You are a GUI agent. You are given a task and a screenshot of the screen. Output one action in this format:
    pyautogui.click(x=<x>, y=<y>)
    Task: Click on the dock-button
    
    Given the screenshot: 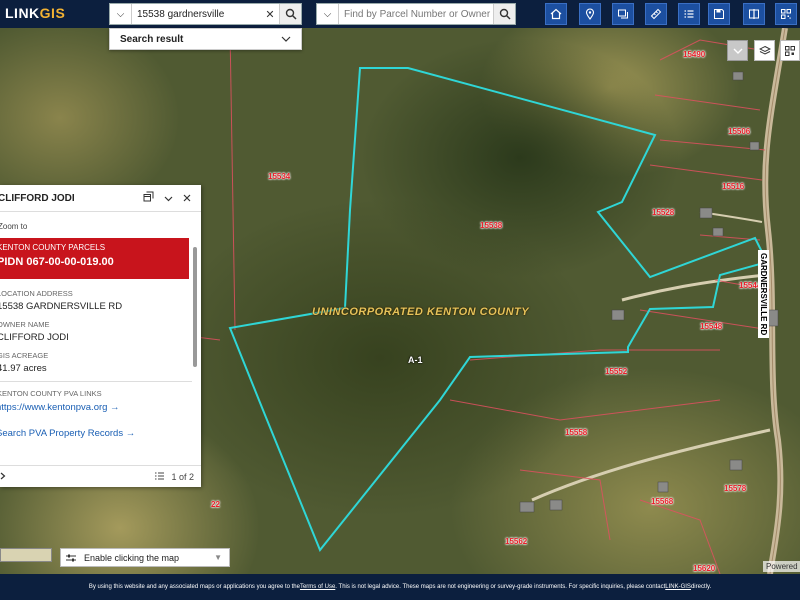 What is the action you would take?
    pyautogui.click(x=148, y=198)
    